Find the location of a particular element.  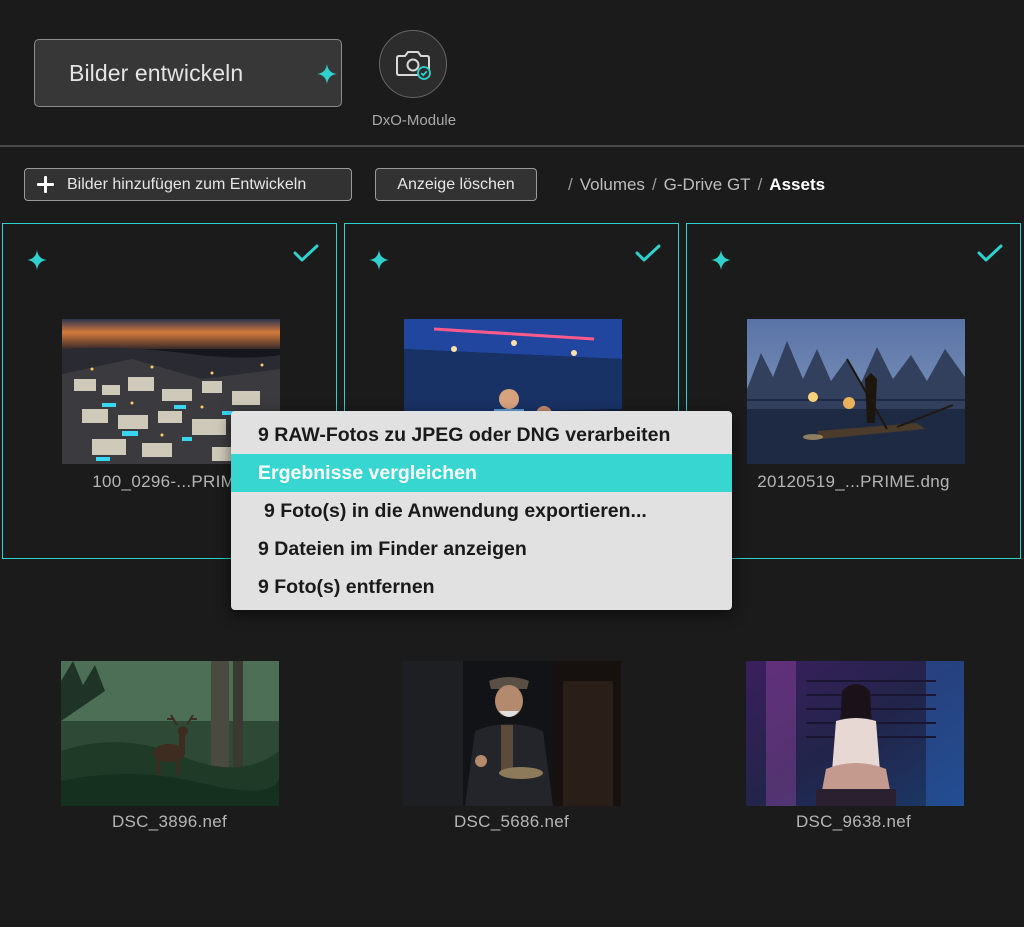

develop-images-button: Bilder entwickeln is located at coordinates (188, 73).